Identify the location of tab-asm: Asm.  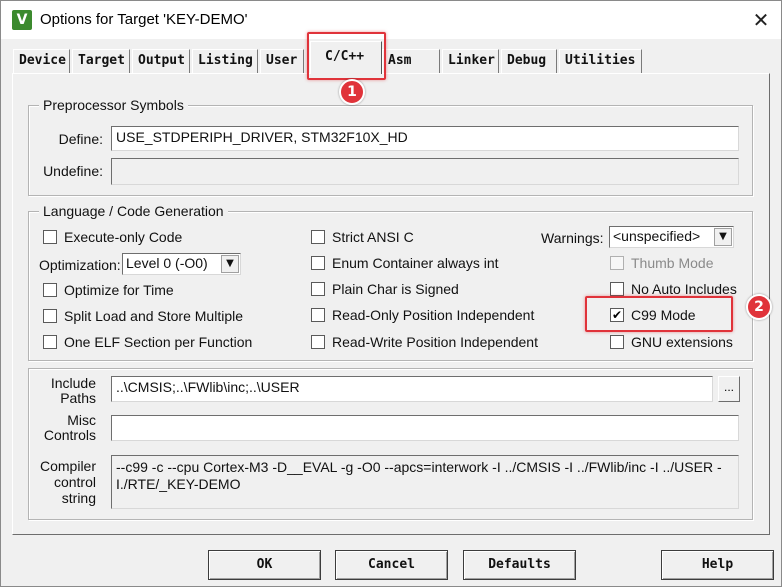
(411, 61).